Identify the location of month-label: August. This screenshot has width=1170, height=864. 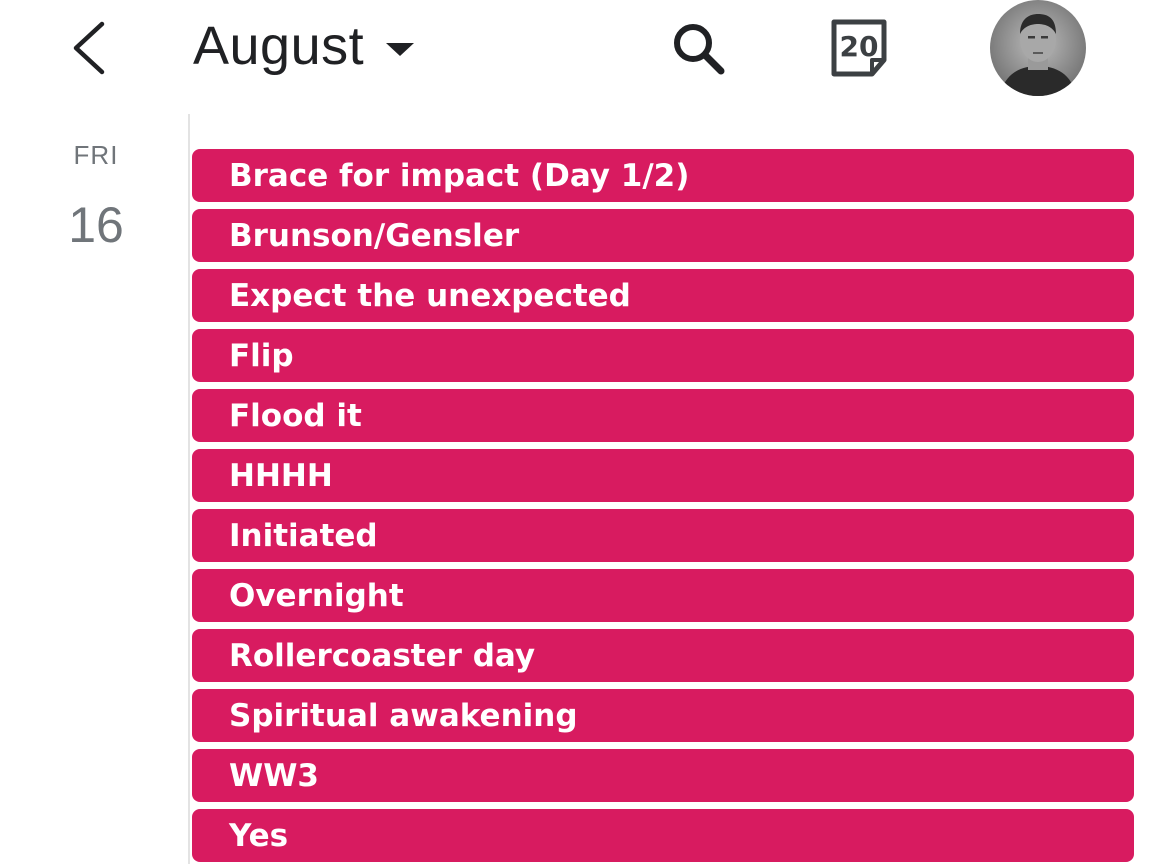
(279, 46).